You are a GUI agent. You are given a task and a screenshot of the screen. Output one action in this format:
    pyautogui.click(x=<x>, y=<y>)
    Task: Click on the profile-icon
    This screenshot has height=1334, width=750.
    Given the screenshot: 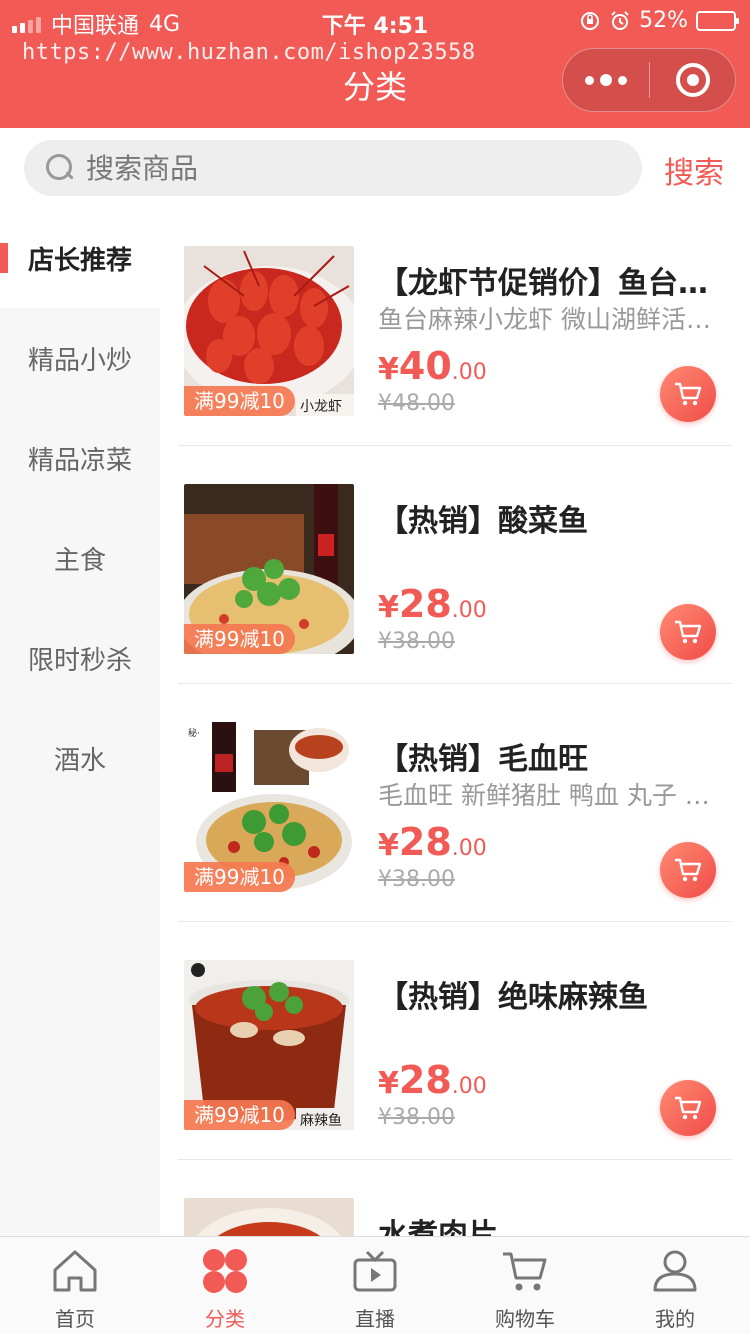 What is the action you would take?
    pyautogui.click(x=675, y=1271)
    